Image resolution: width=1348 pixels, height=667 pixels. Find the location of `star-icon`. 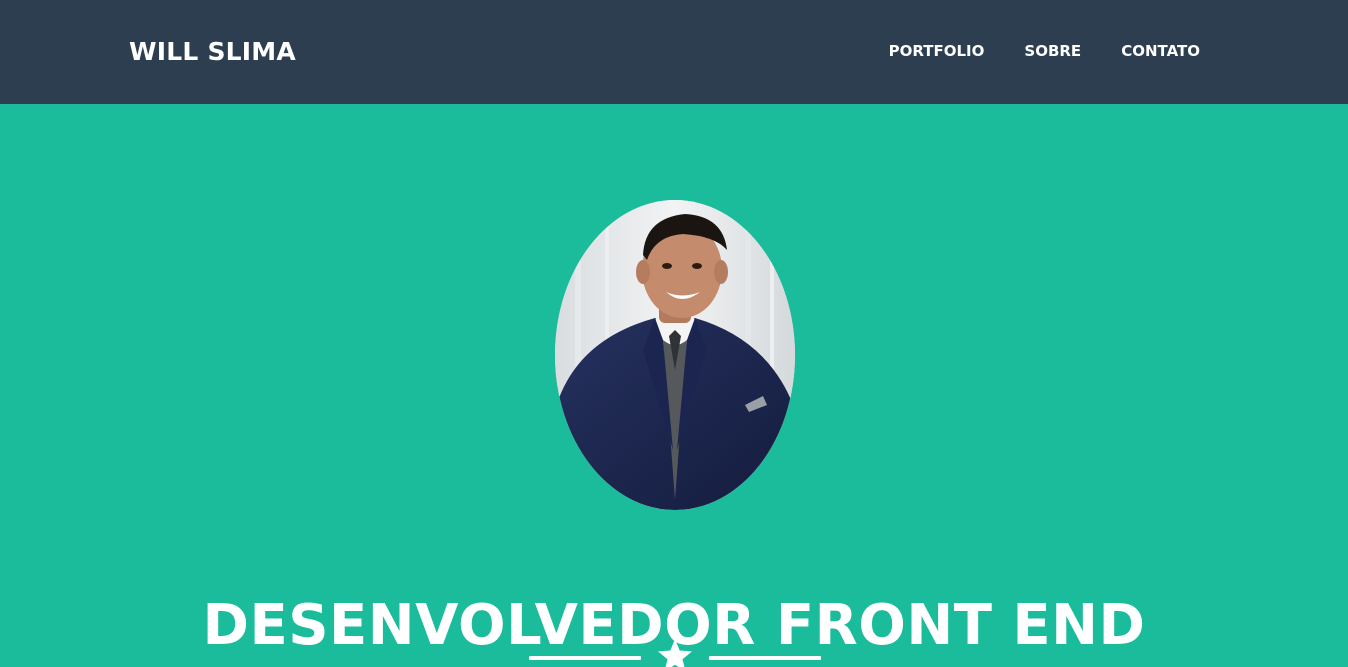

star-icon is located at coordinates (675, 653).